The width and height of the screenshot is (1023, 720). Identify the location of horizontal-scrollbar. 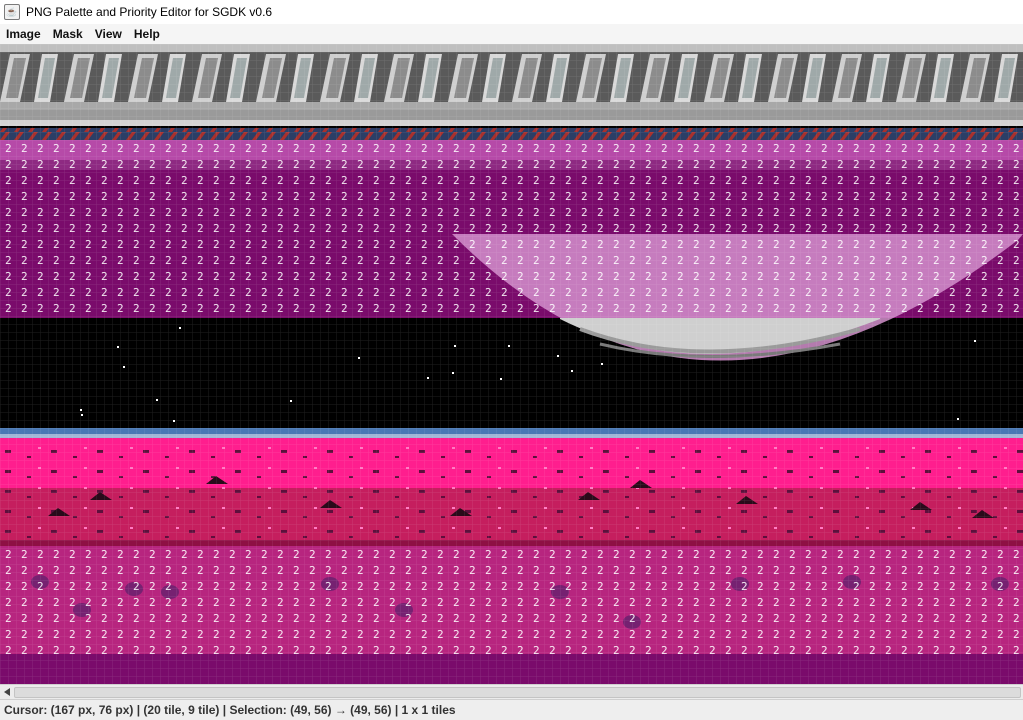
(511, 691).